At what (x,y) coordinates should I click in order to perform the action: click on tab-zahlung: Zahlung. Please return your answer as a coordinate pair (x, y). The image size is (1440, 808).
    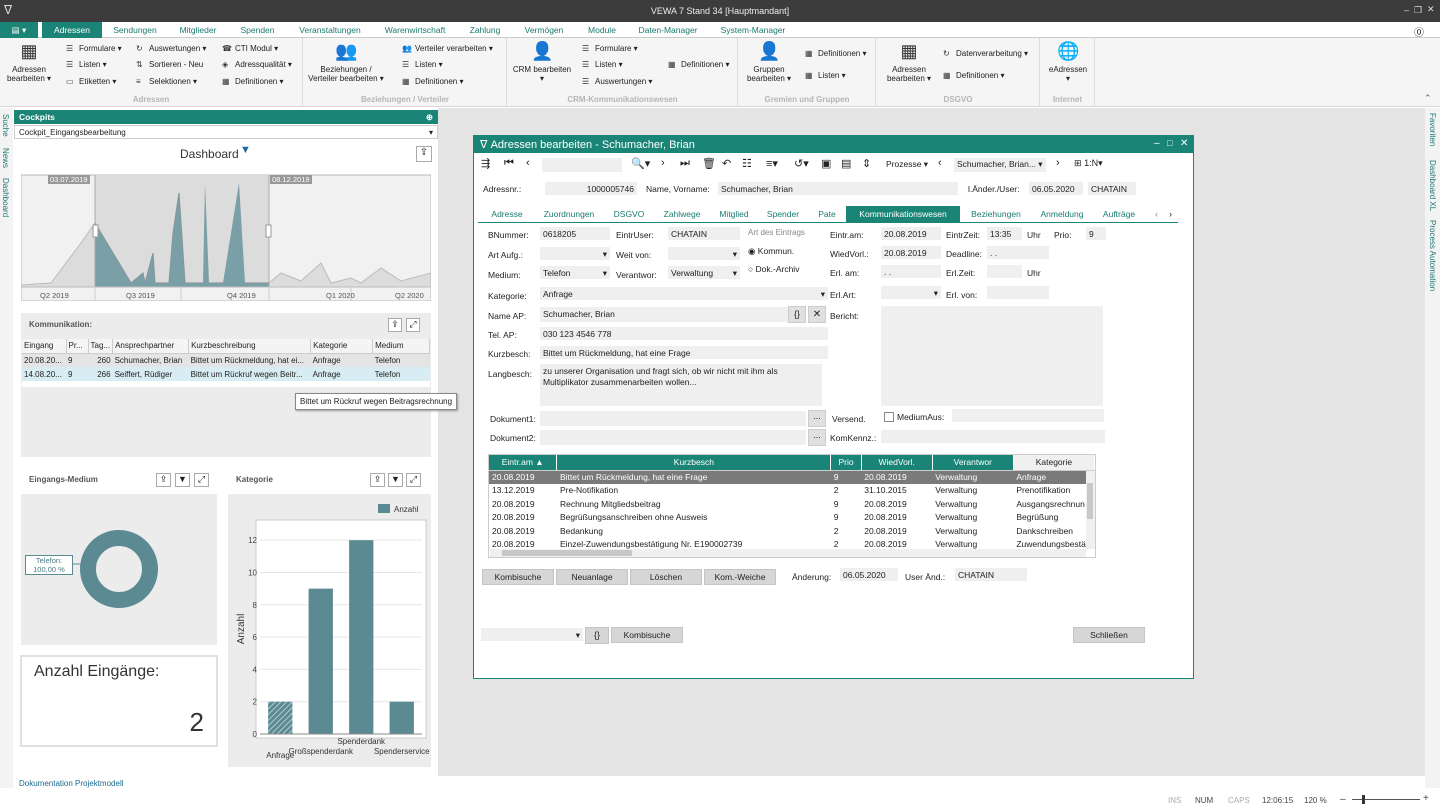
    Looking at the image, I should click on (485, 30).